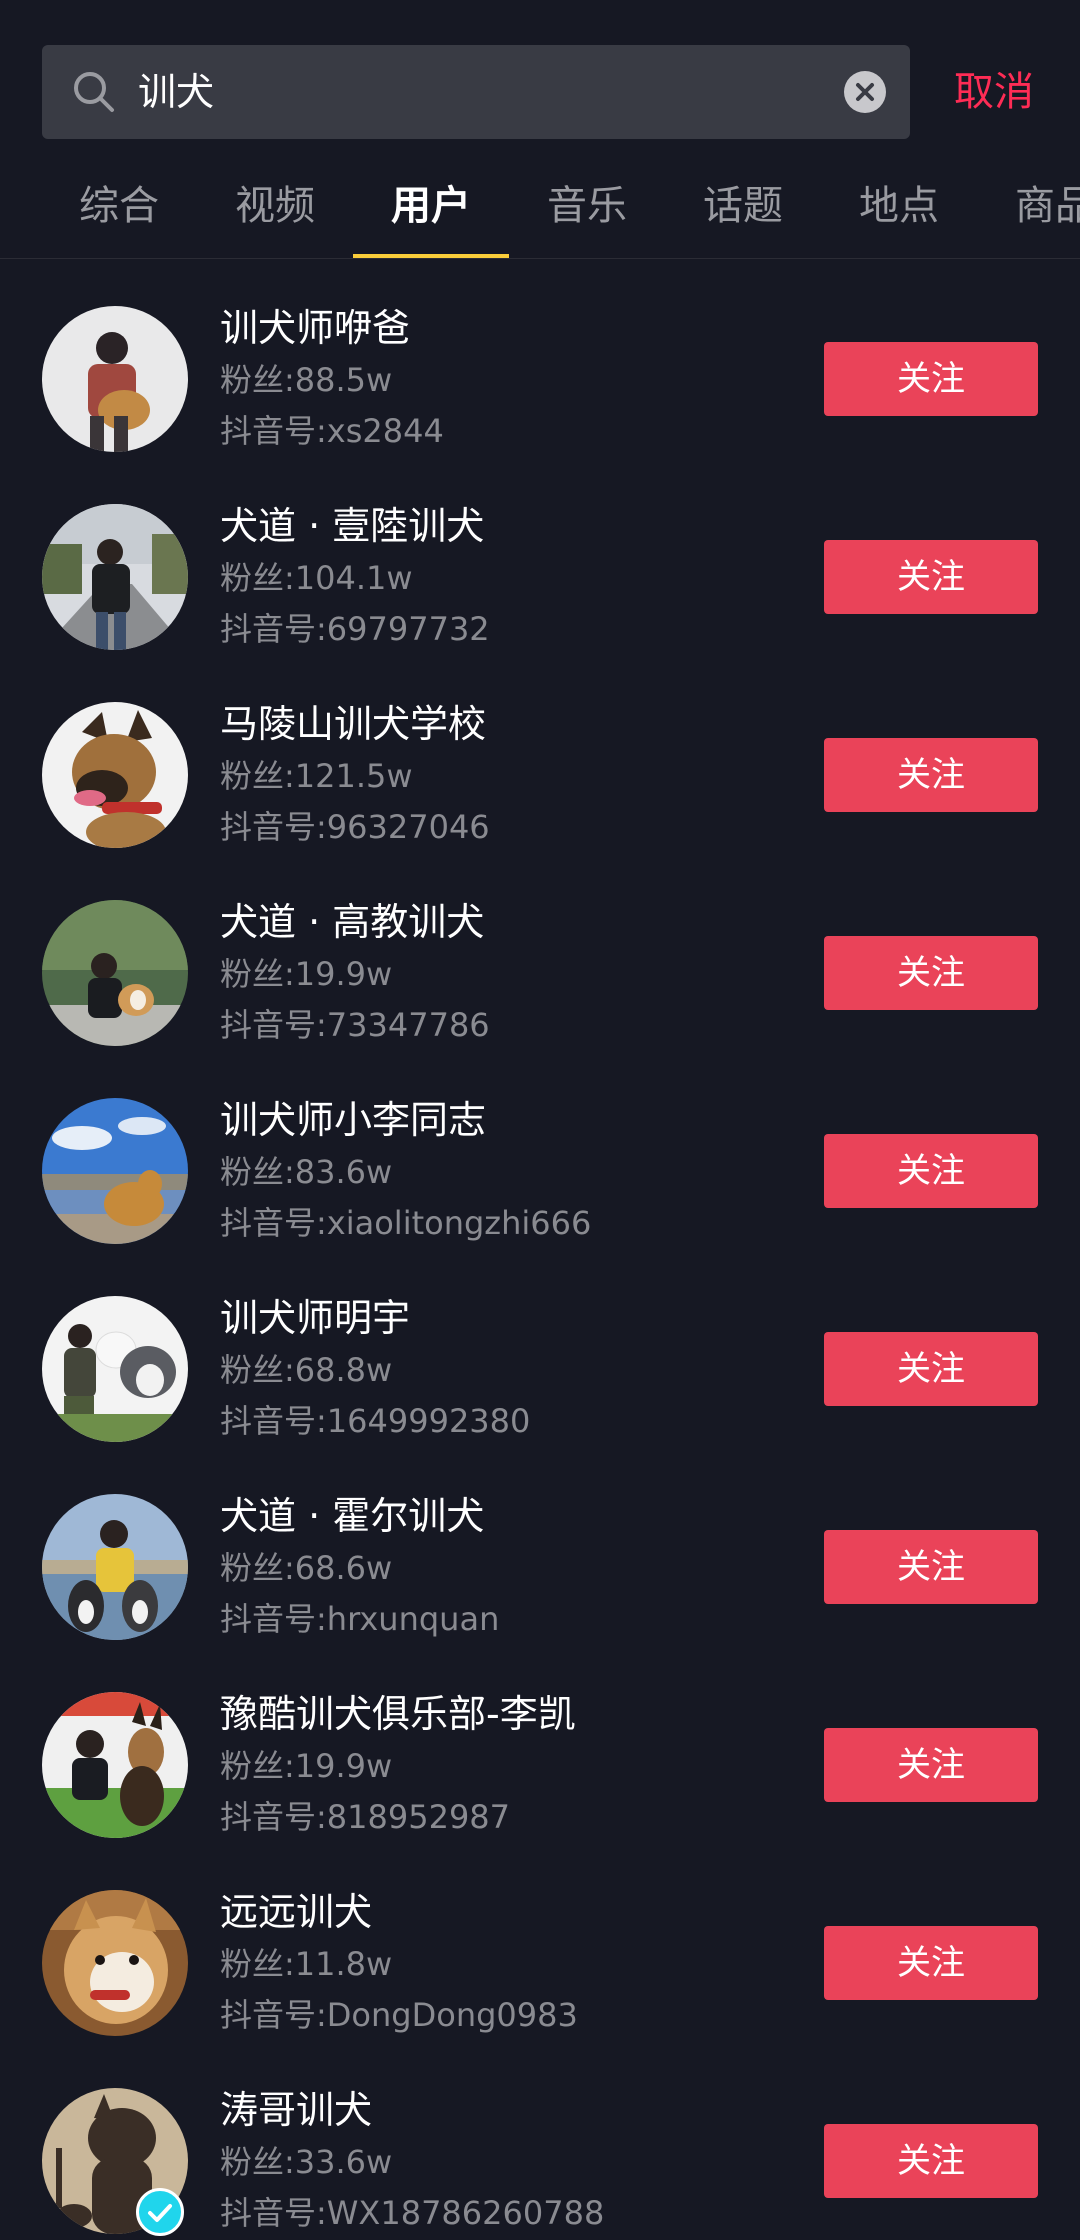  What do you see at coordinates (375, 1421) in the screenshot?
I see `account-id: 抖音号:1649992380` at bounding box center [375, 1421].